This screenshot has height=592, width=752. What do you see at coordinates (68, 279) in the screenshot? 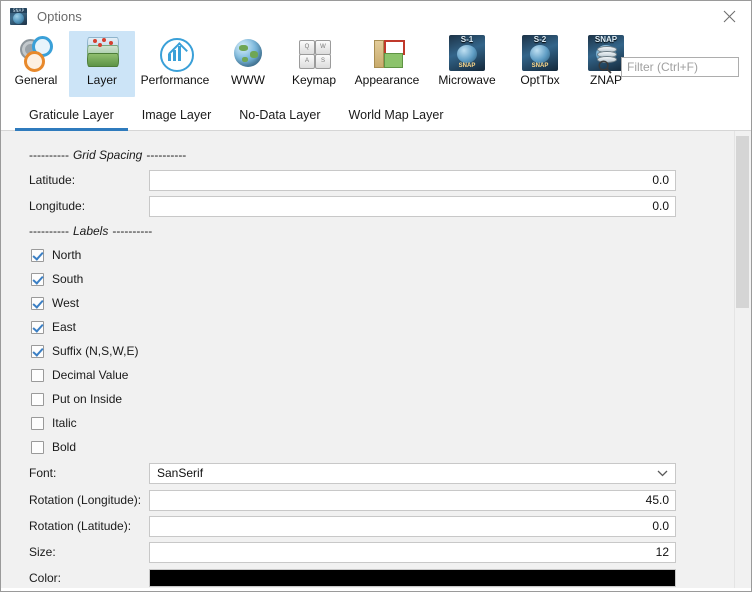
I see `checkbox-south-label: South` at bounding box center [68, 279].